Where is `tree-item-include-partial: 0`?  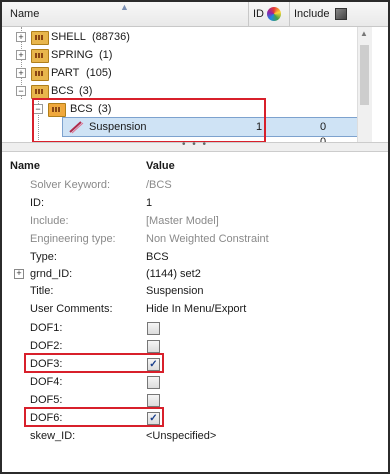
tree-item-include-partial: 0 is located at coordinates (323, 139).